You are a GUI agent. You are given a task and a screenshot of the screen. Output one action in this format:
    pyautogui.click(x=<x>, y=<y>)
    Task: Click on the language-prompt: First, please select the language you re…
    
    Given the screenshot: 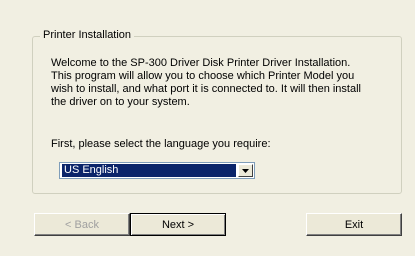 What is the action you would take?
    pyautogui.click(x=161, y=144)
    